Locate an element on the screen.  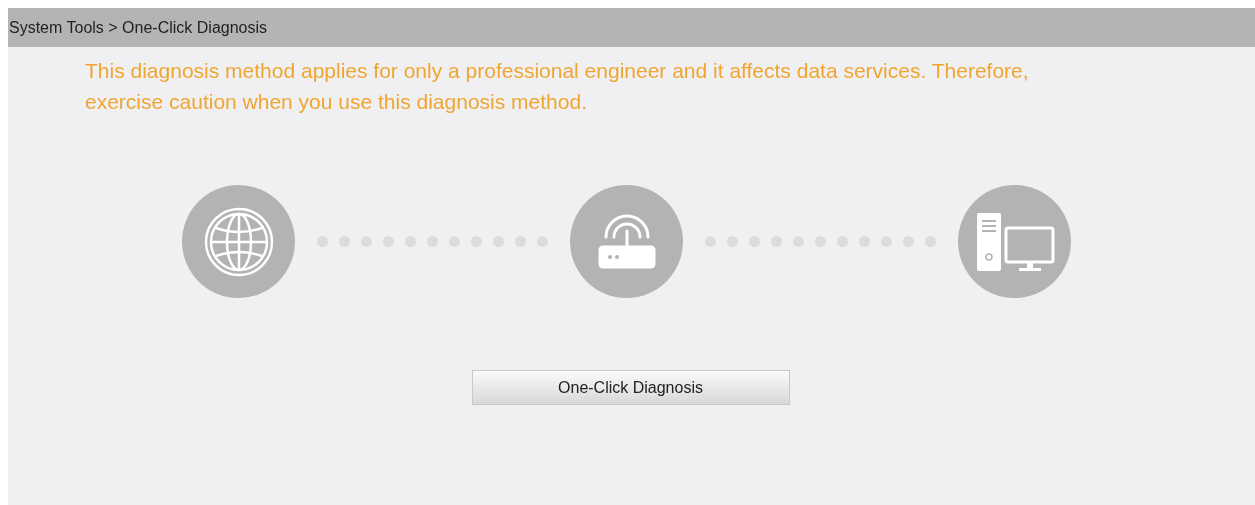
breadcrumb: System Tools > One-Click Diagnosis is located at coordinates (138, 27).